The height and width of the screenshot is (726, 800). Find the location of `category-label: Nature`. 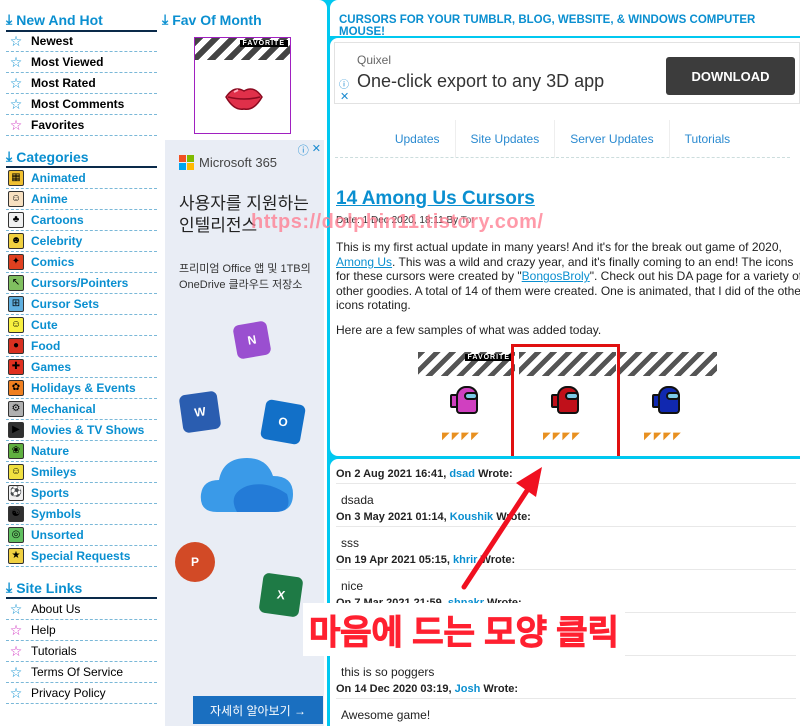

category-label: Nature is located at coordinates (50, 451).